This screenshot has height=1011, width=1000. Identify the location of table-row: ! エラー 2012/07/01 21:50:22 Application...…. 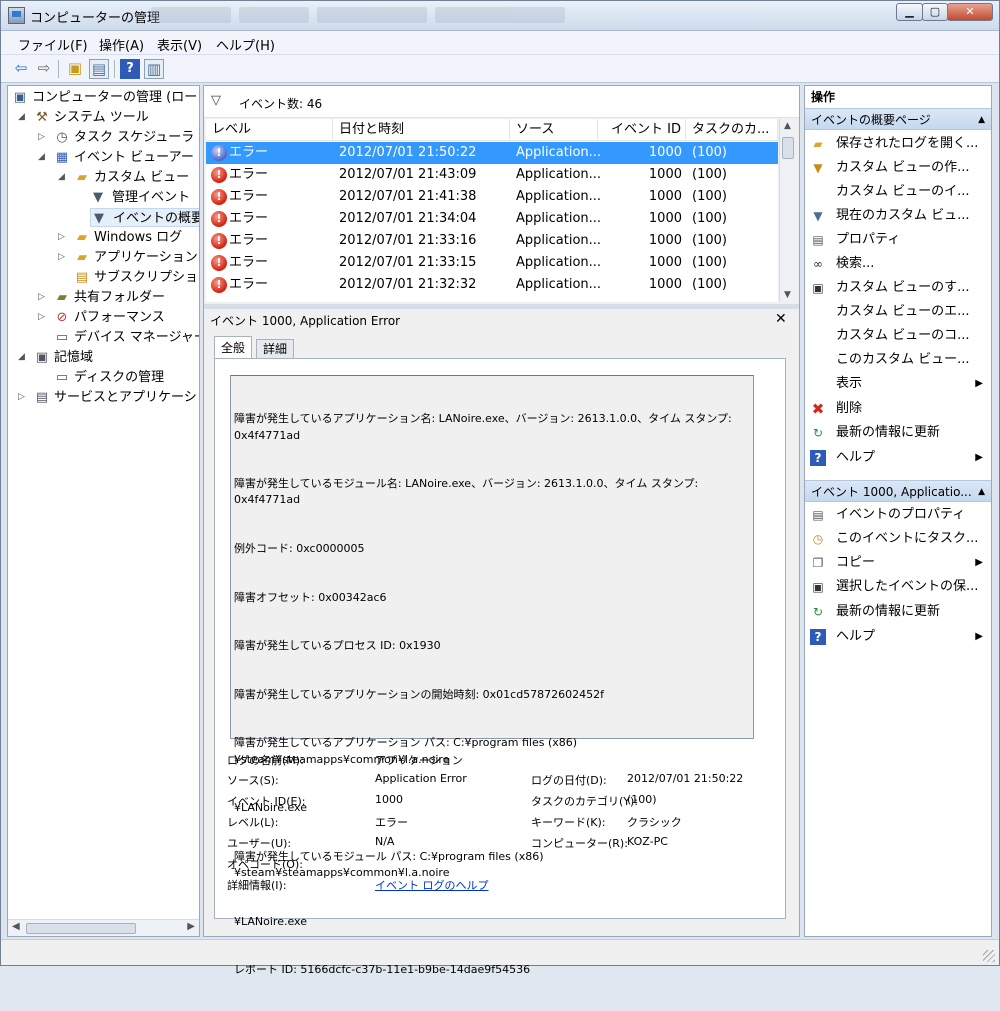
(492, 153).